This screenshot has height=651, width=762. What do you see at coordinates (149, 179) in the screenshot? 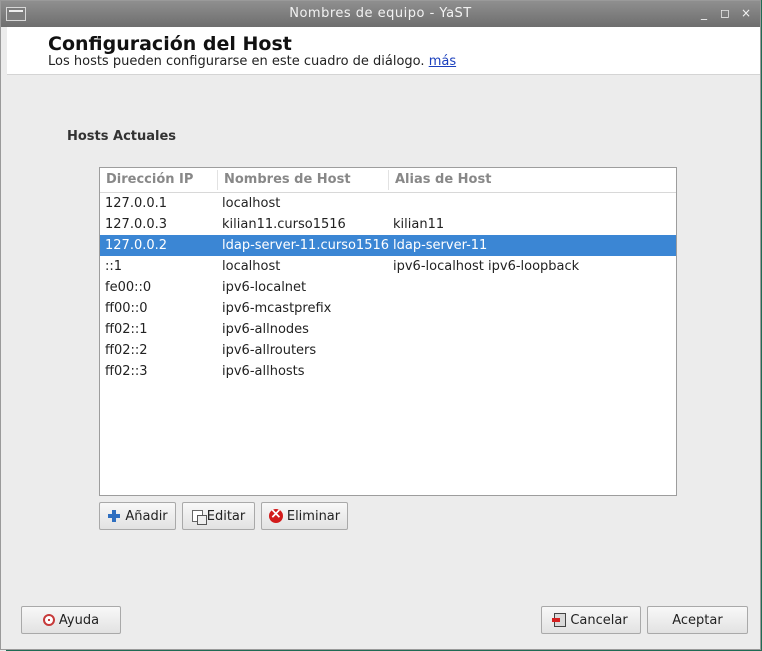
I see `column-header-ip: Dirección IP` at bounding box center [149, 179].